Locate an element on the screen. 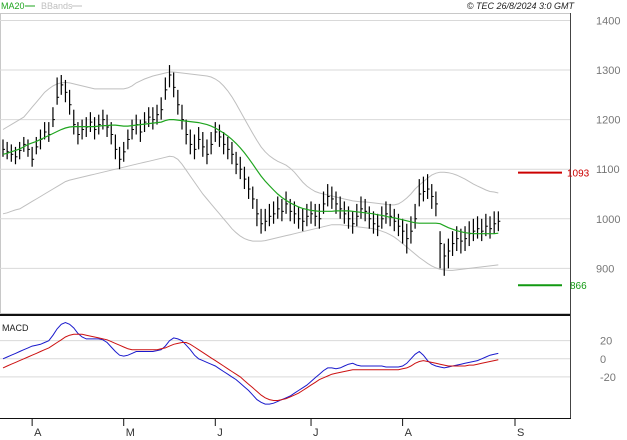  price-tick-label: 1400 is located at coordinates (608, 21).